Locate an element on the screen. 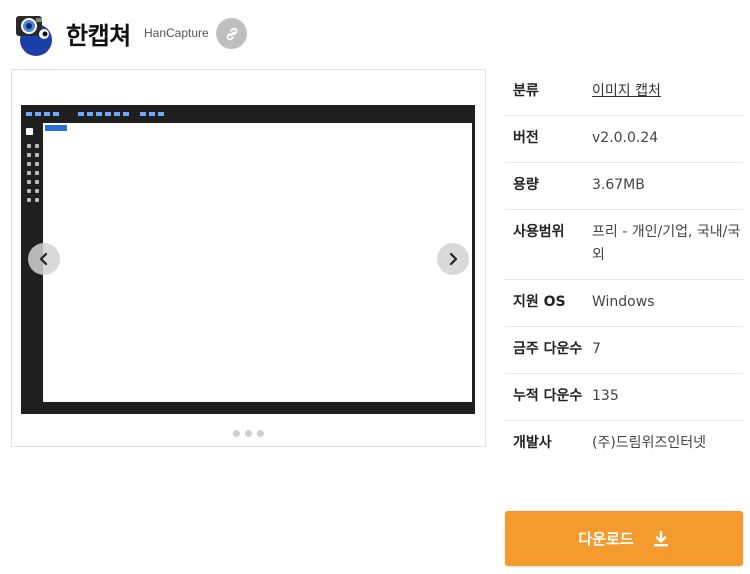 The image size is (750, 574). chevron-left-icon is located at coordinates (43, 259).